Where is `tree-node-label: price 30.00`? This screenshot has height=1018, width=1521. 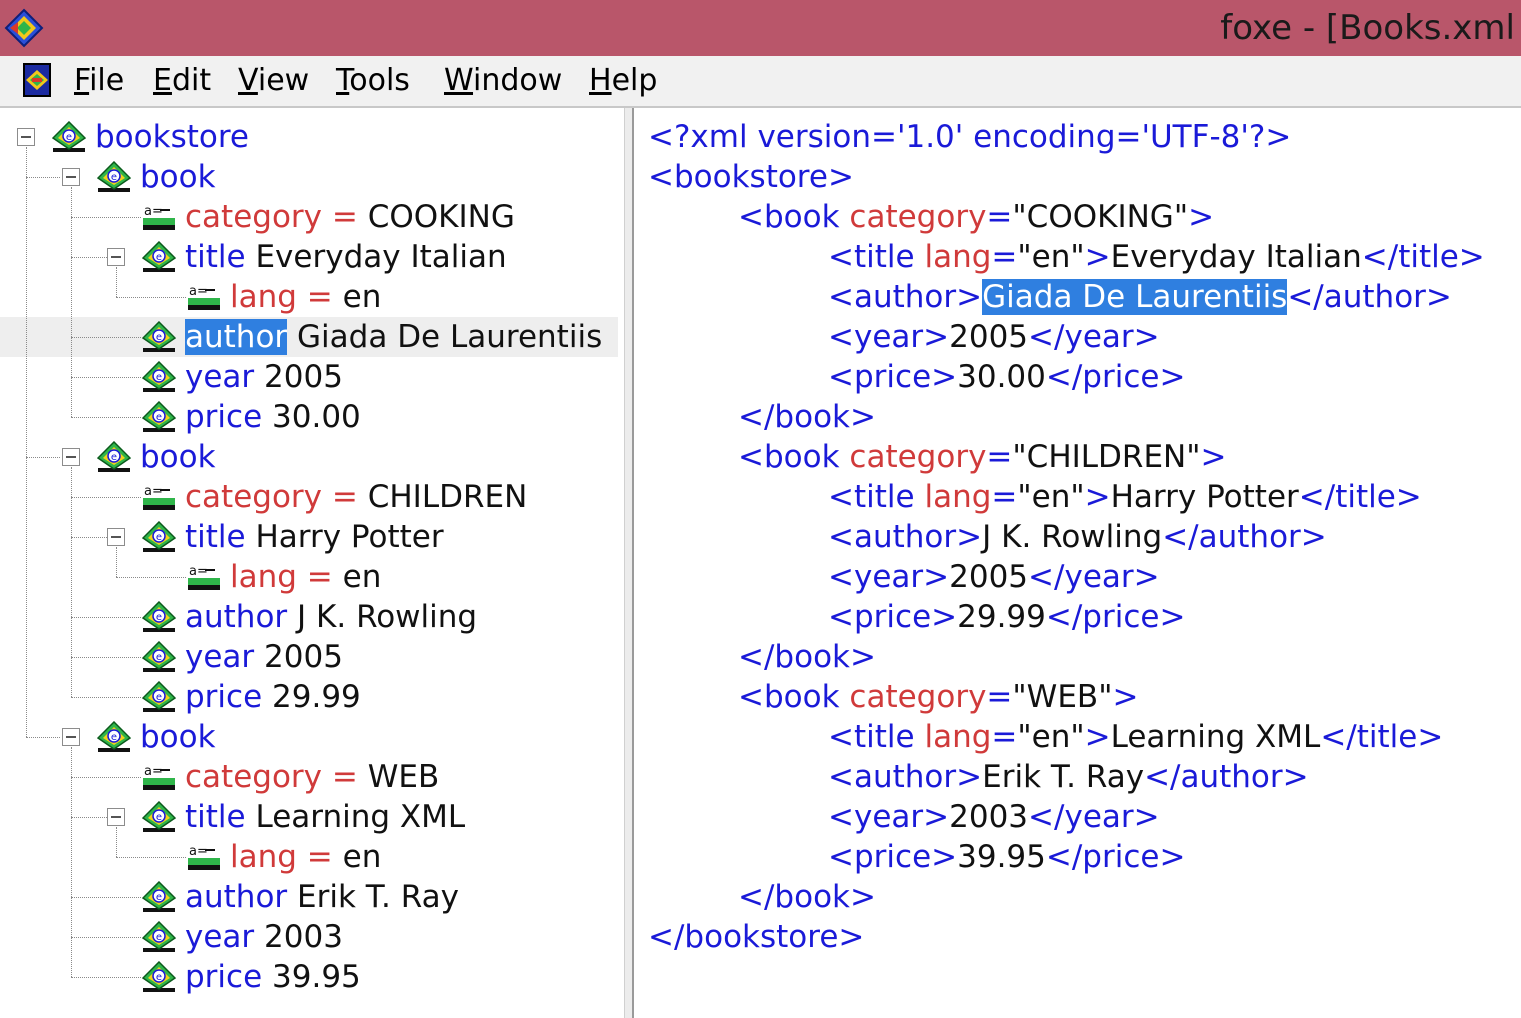 tree-node-label: price 30.00 is located at coordinates (273, 417).